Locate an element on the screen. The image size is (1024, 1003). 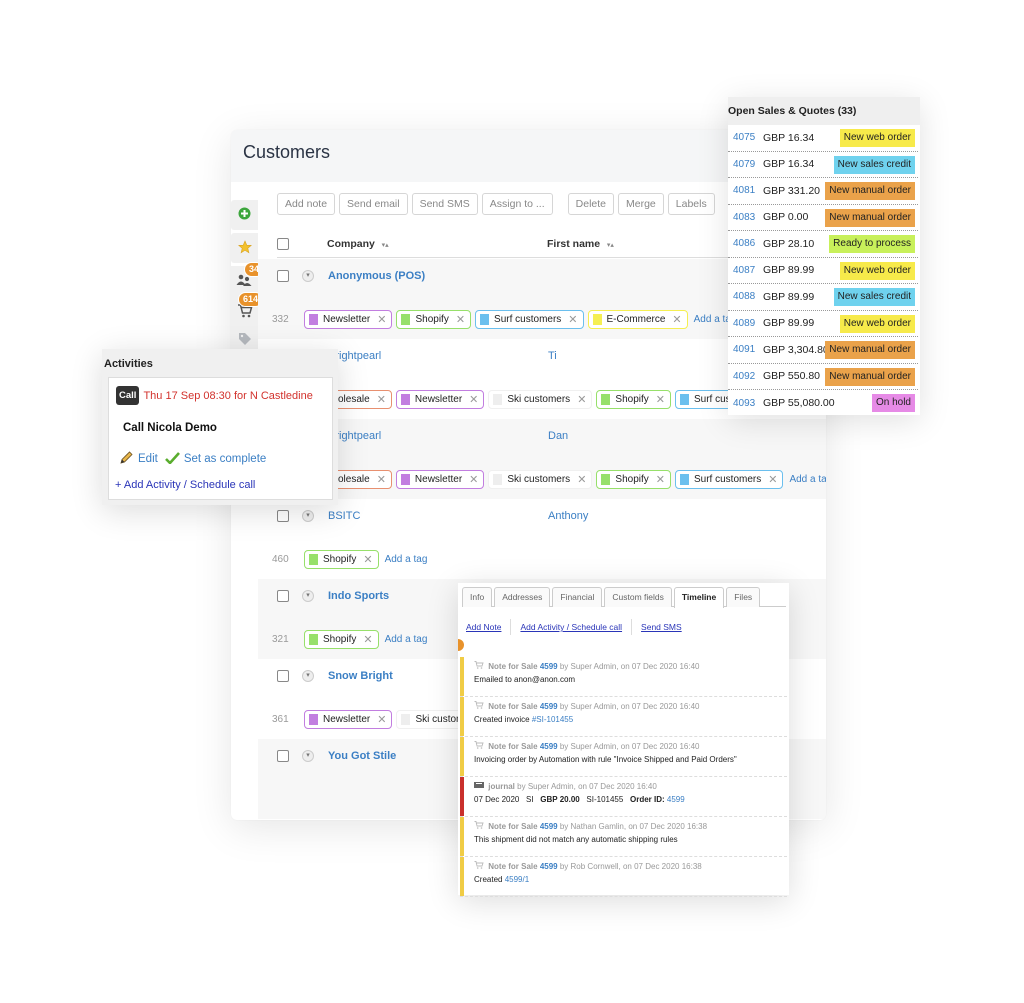
column-first-name: First name ▾▴ is located at coordinates (580, 244).